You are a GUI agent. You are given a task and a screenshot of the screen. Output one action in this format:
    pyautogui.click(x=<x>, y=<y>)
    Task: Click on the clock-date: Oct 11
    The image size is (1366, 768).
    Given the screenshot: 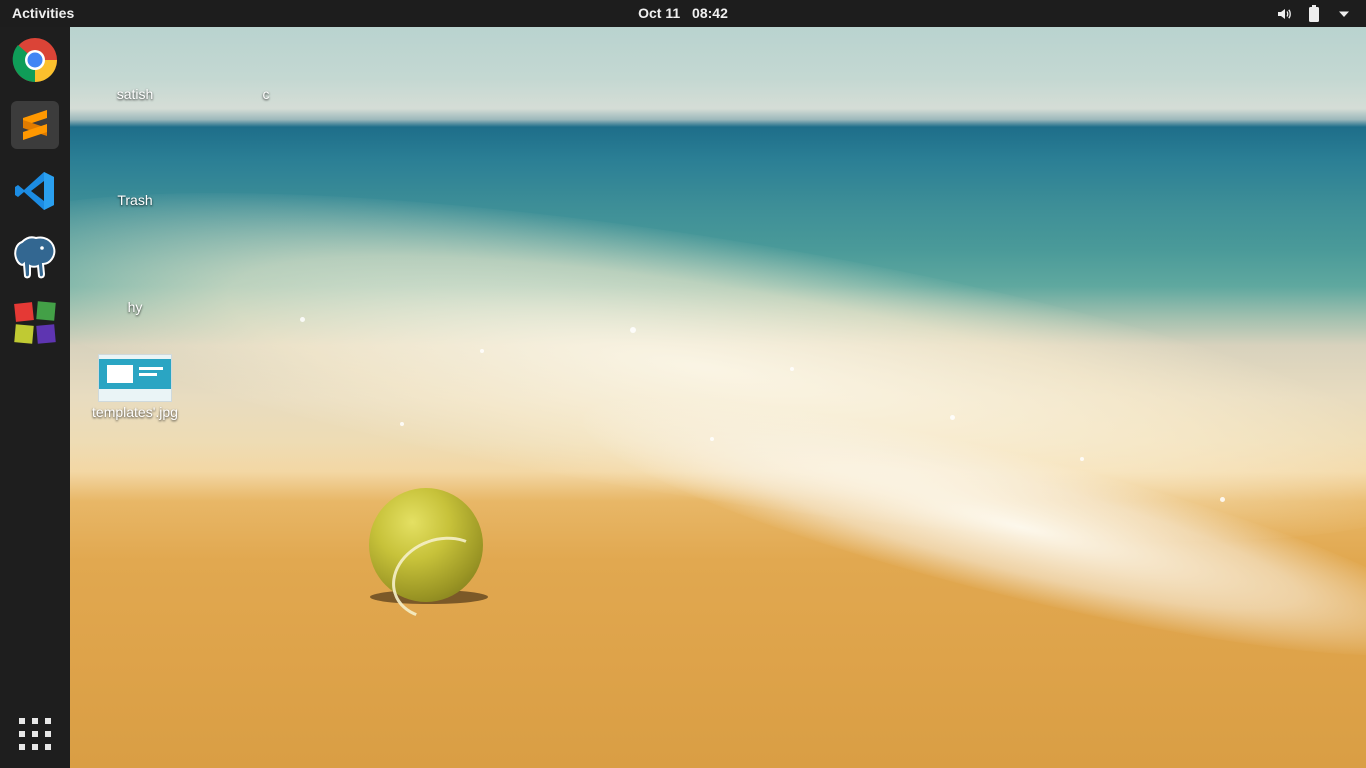 What is the action you would take?
    pyautogui.click(x=659, y=13)
    